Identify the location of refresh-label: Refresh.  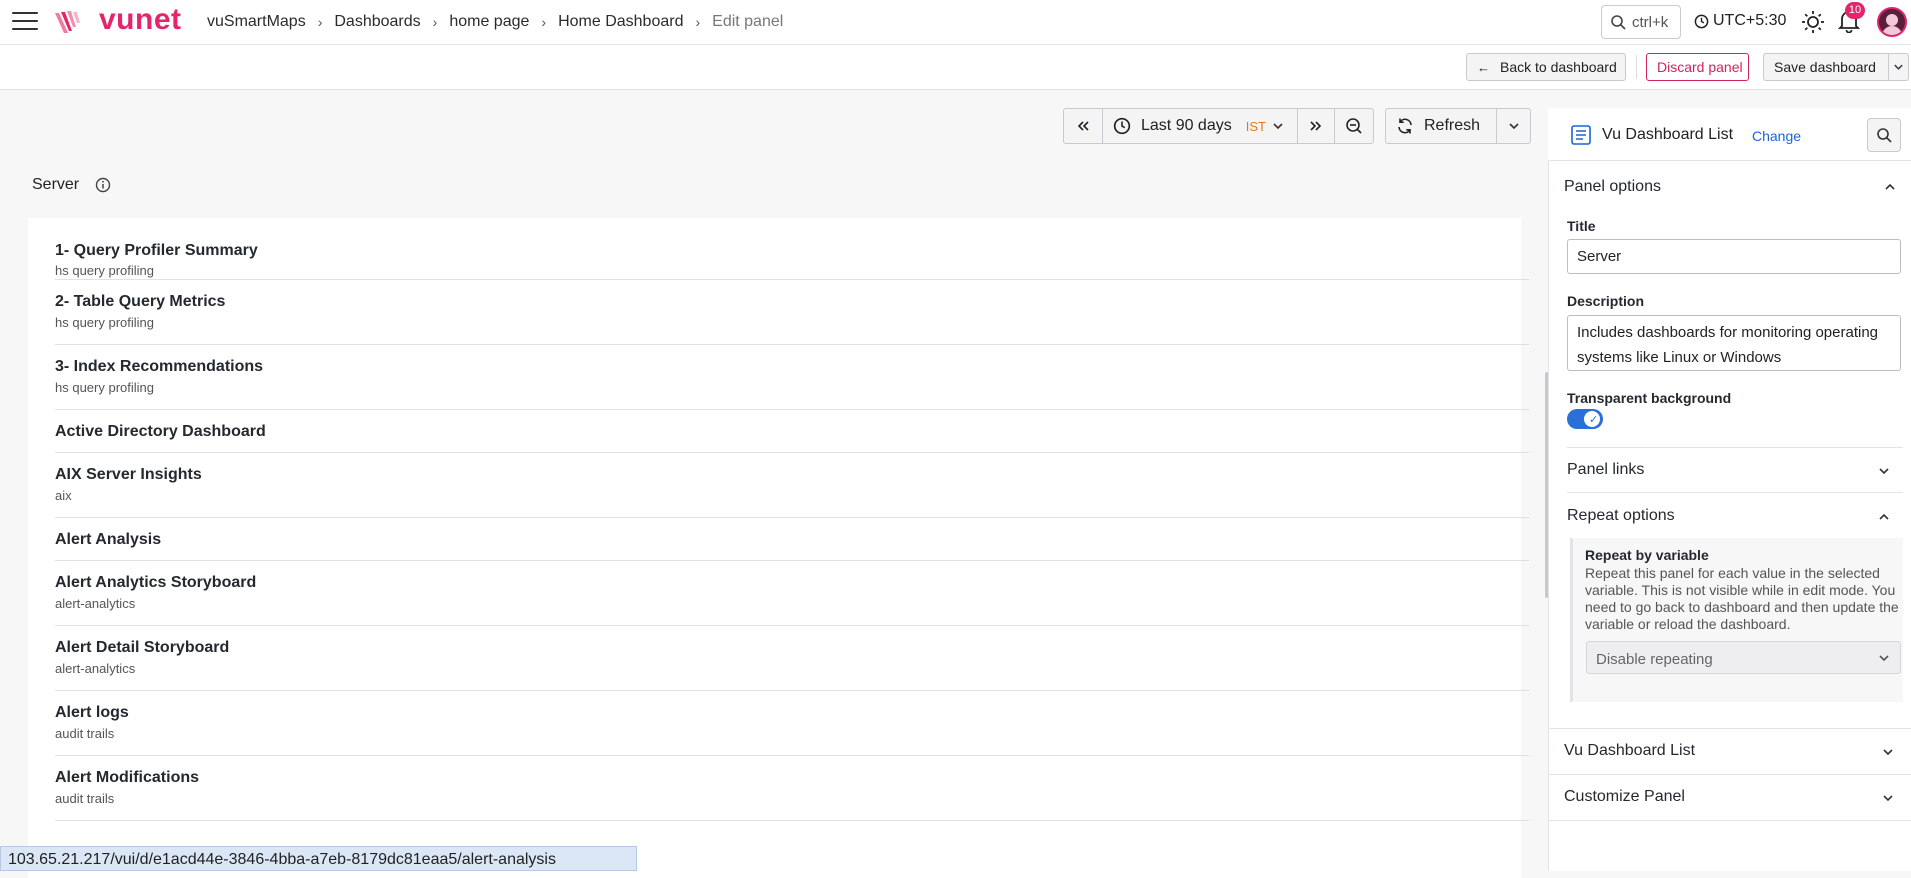
(1452, 125).